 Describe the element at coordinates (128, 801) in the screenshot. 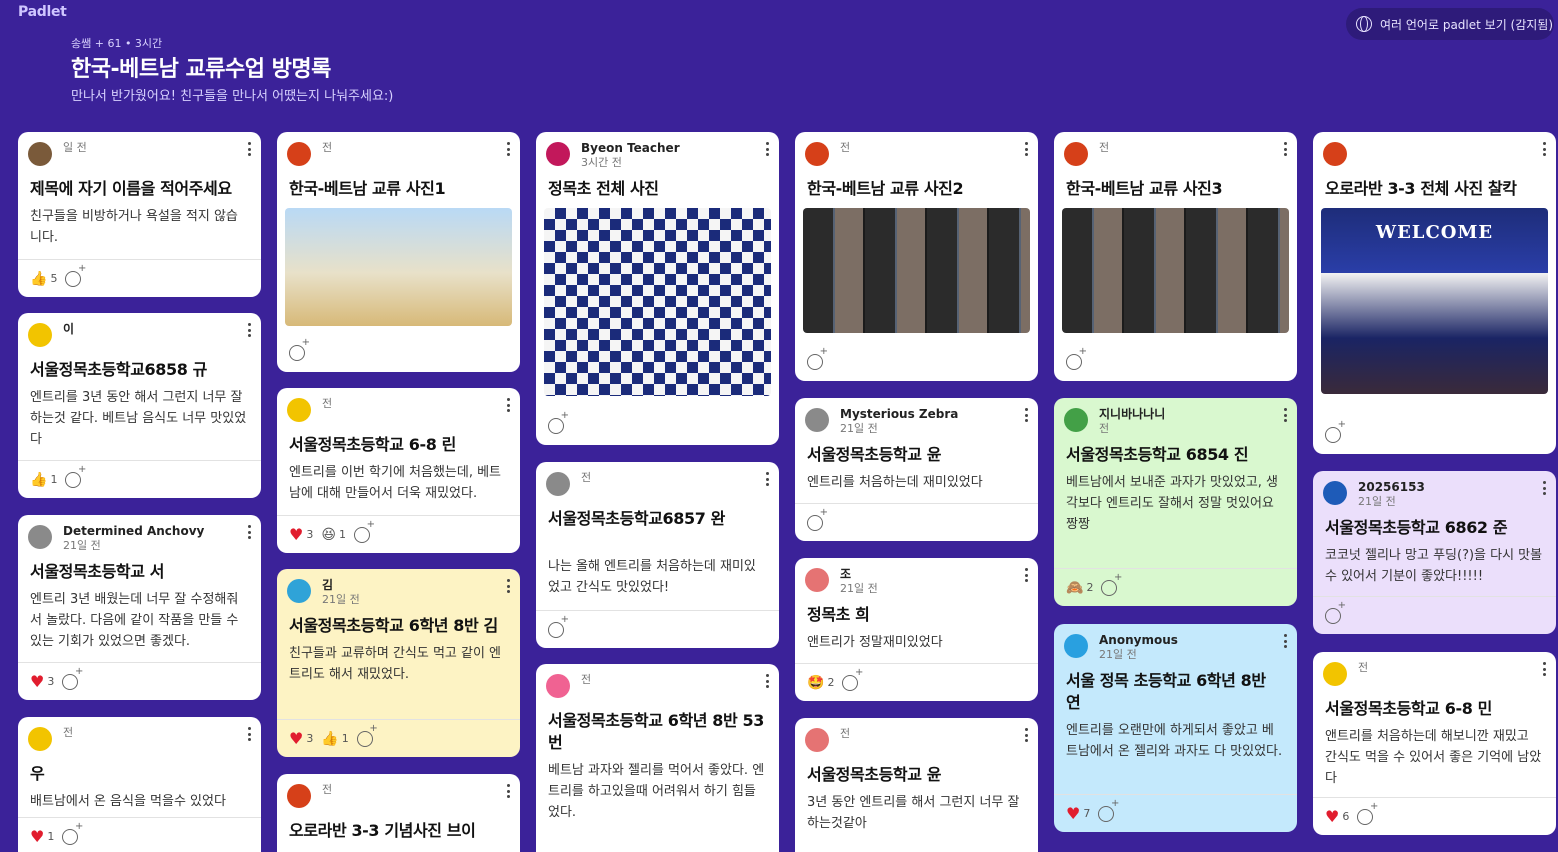

I see `post-body: 배트남에서 온 음식을 먹을수 있었다` at that location.